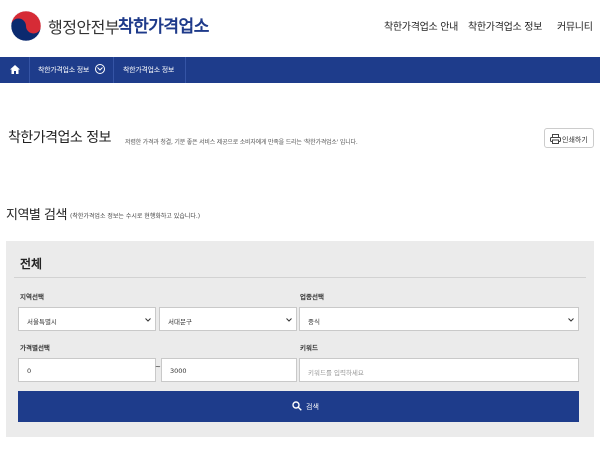 The width and height of the screenshot is (600, 449). What do you see at coordinates (575, 140) in the screenshot?
I see `print-label: 인쇄하기` at bounding box center [575, 140].